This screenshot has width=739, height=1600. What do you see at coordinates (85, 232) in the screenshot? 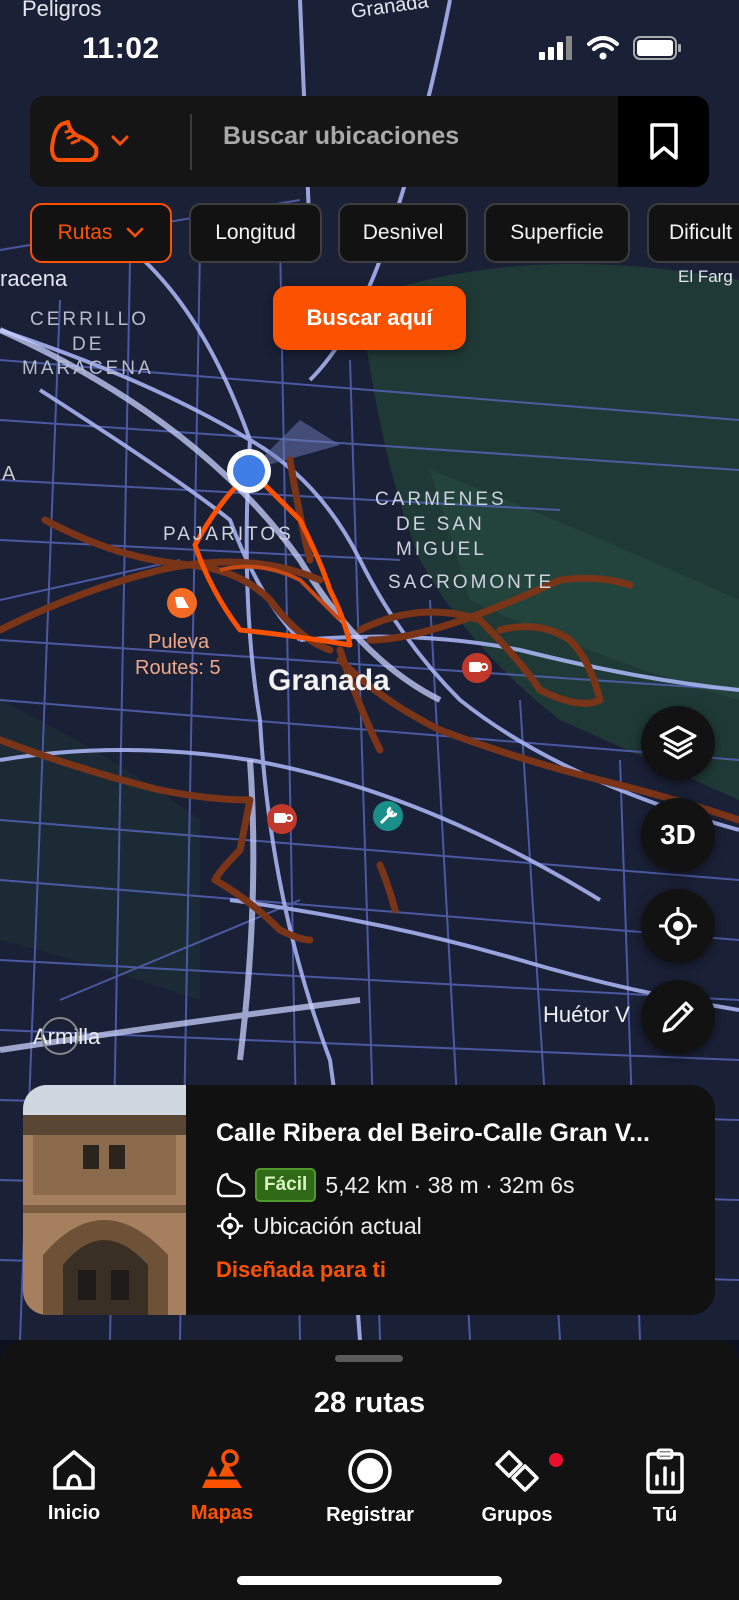
I see `chip-label: Rutas` at bounding box center [85, 232].